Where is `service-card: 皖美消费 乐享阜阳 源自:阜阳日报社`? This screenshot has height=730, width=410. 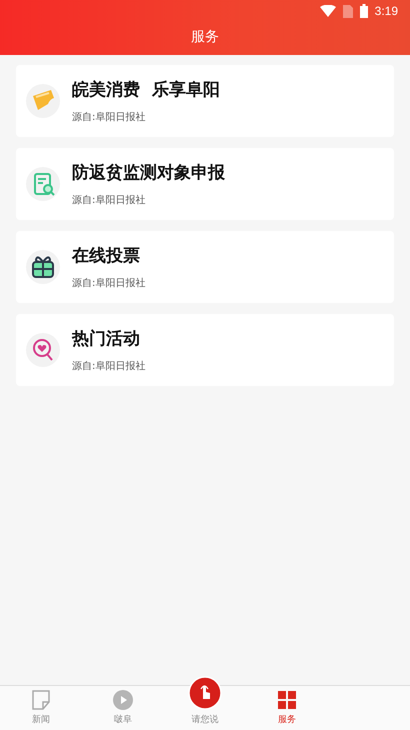
service-card: 皖美消费 乐享阜阳 源自:阜阳日报社 is located at coordinates (205, 101).